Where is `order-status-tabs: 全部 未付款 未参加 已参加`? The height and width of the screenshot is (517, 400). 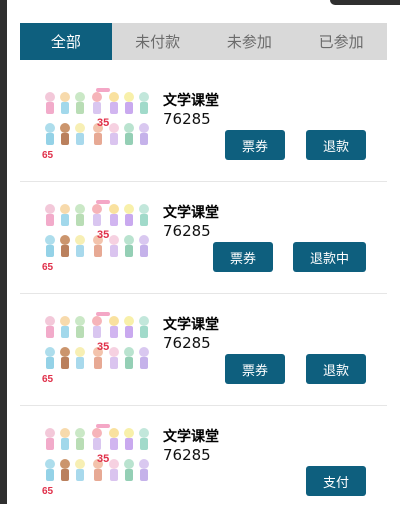 order-status-tabs: 全部 未付款 未参加 已参加 is located at coordinates (203, 41).